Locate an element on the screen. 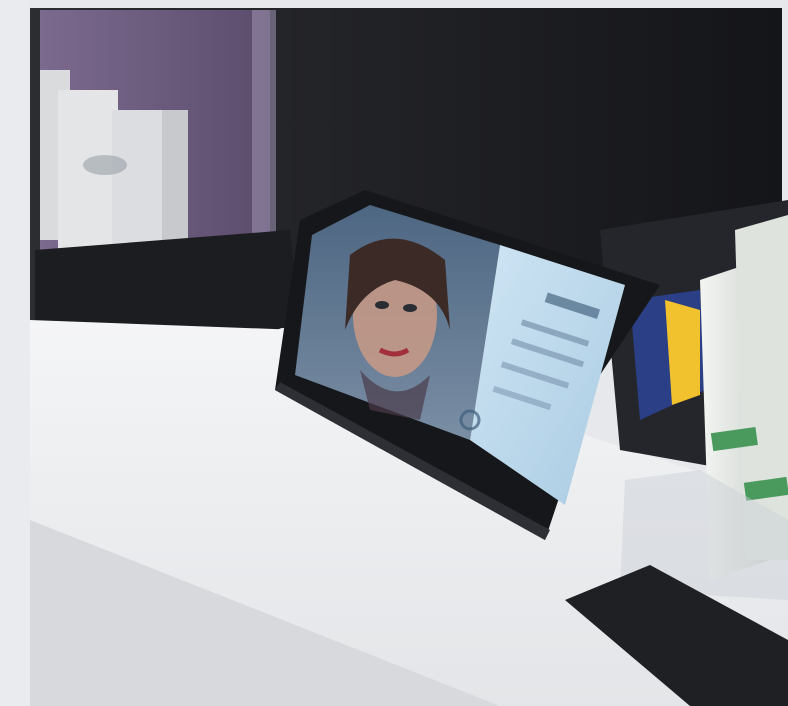 This screenshot has width=788, height=706. brochure-print-mark is located at coordinates (105, 165).